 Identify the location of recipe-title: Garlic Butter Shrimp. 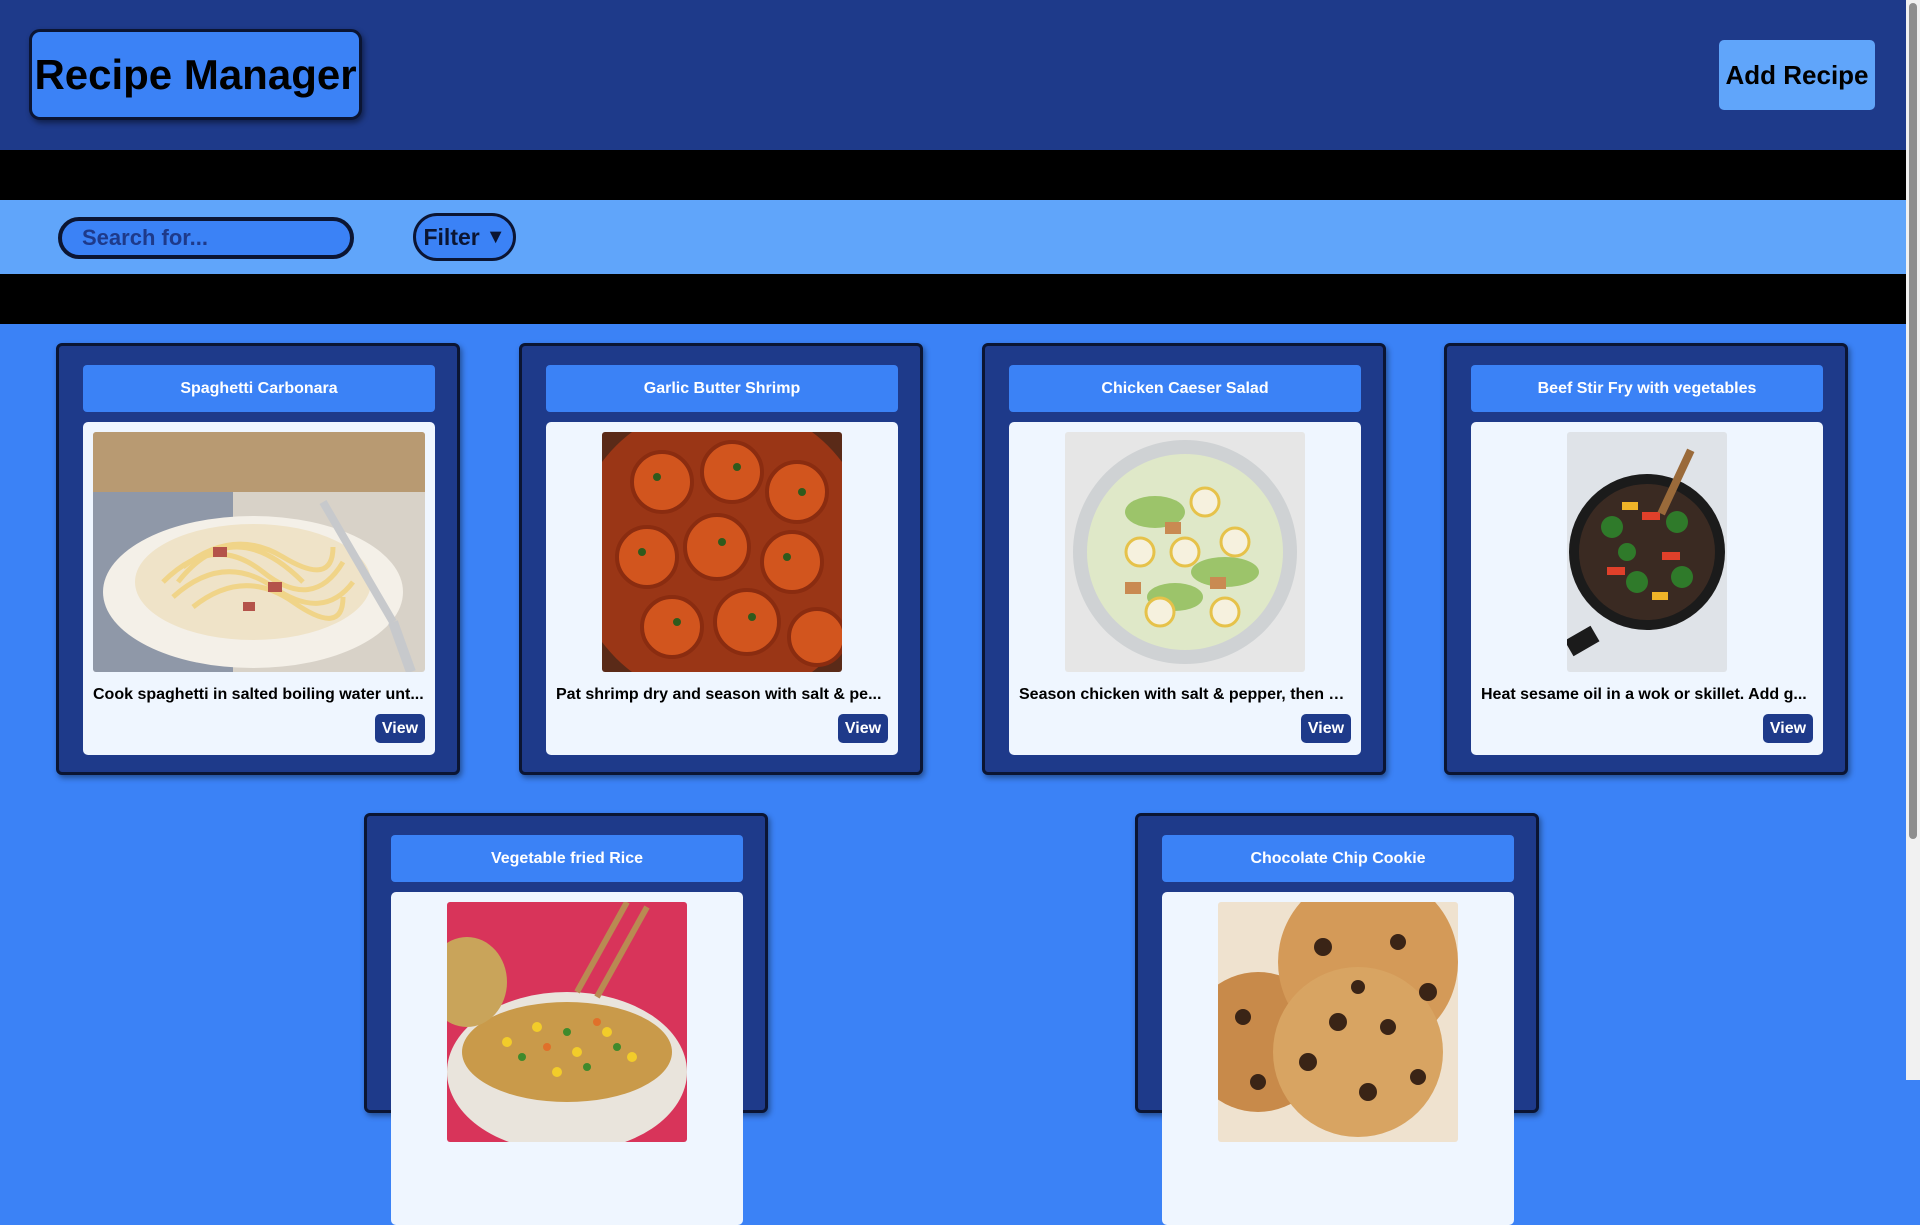
(722, 388).